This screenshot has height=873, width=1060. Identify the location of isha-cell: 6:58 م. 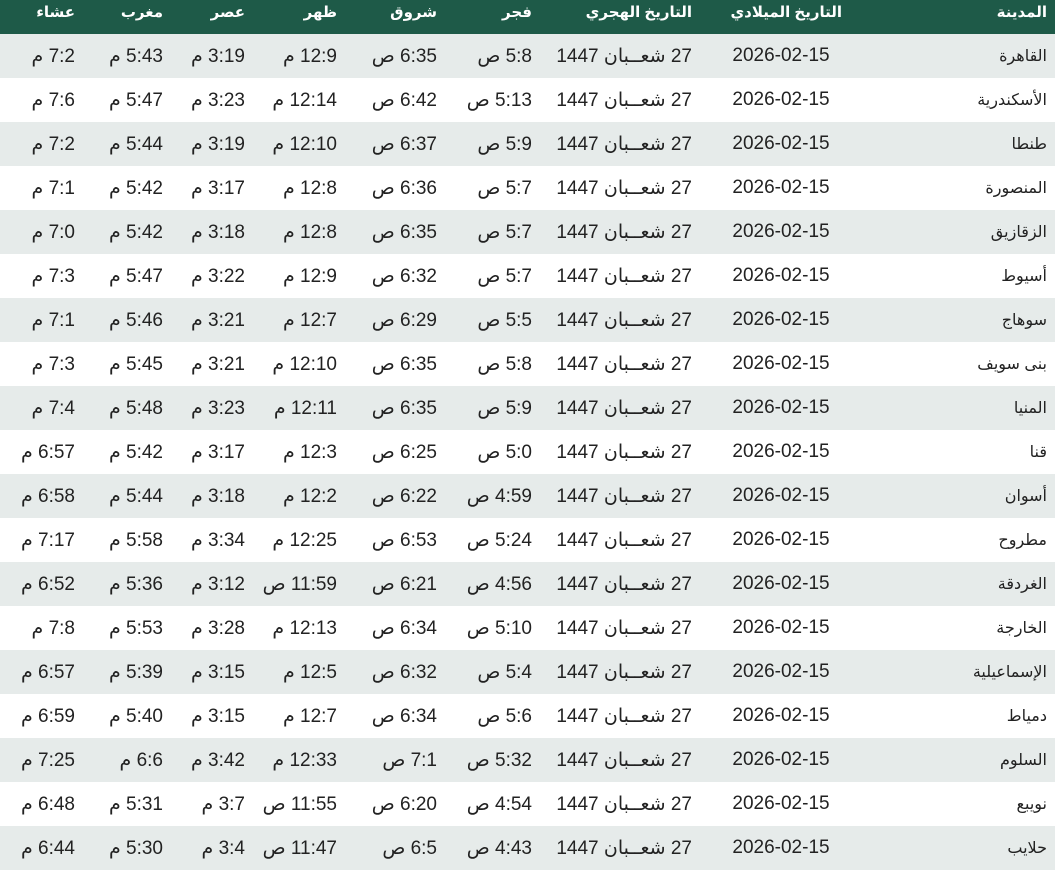
(47, 496).